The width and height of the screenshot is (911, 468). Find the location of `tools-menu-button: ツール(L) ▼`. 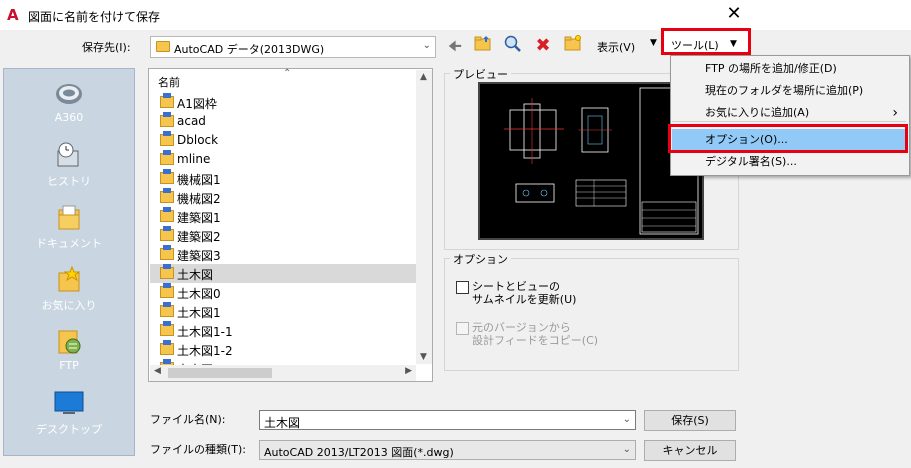

tools-menu-button: ツール(L) ▼ is located at coordinates (706, 41).